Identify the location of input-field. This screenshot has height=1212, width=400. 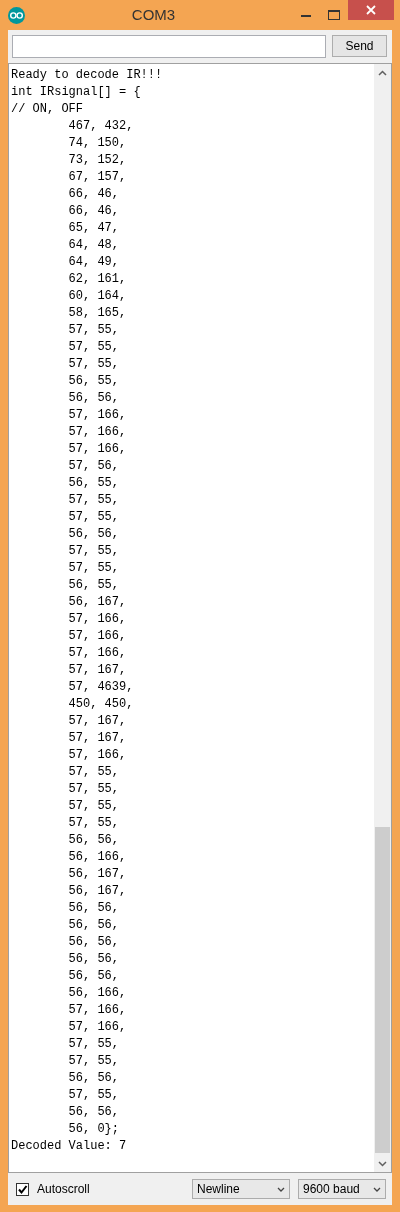
(169, 46).